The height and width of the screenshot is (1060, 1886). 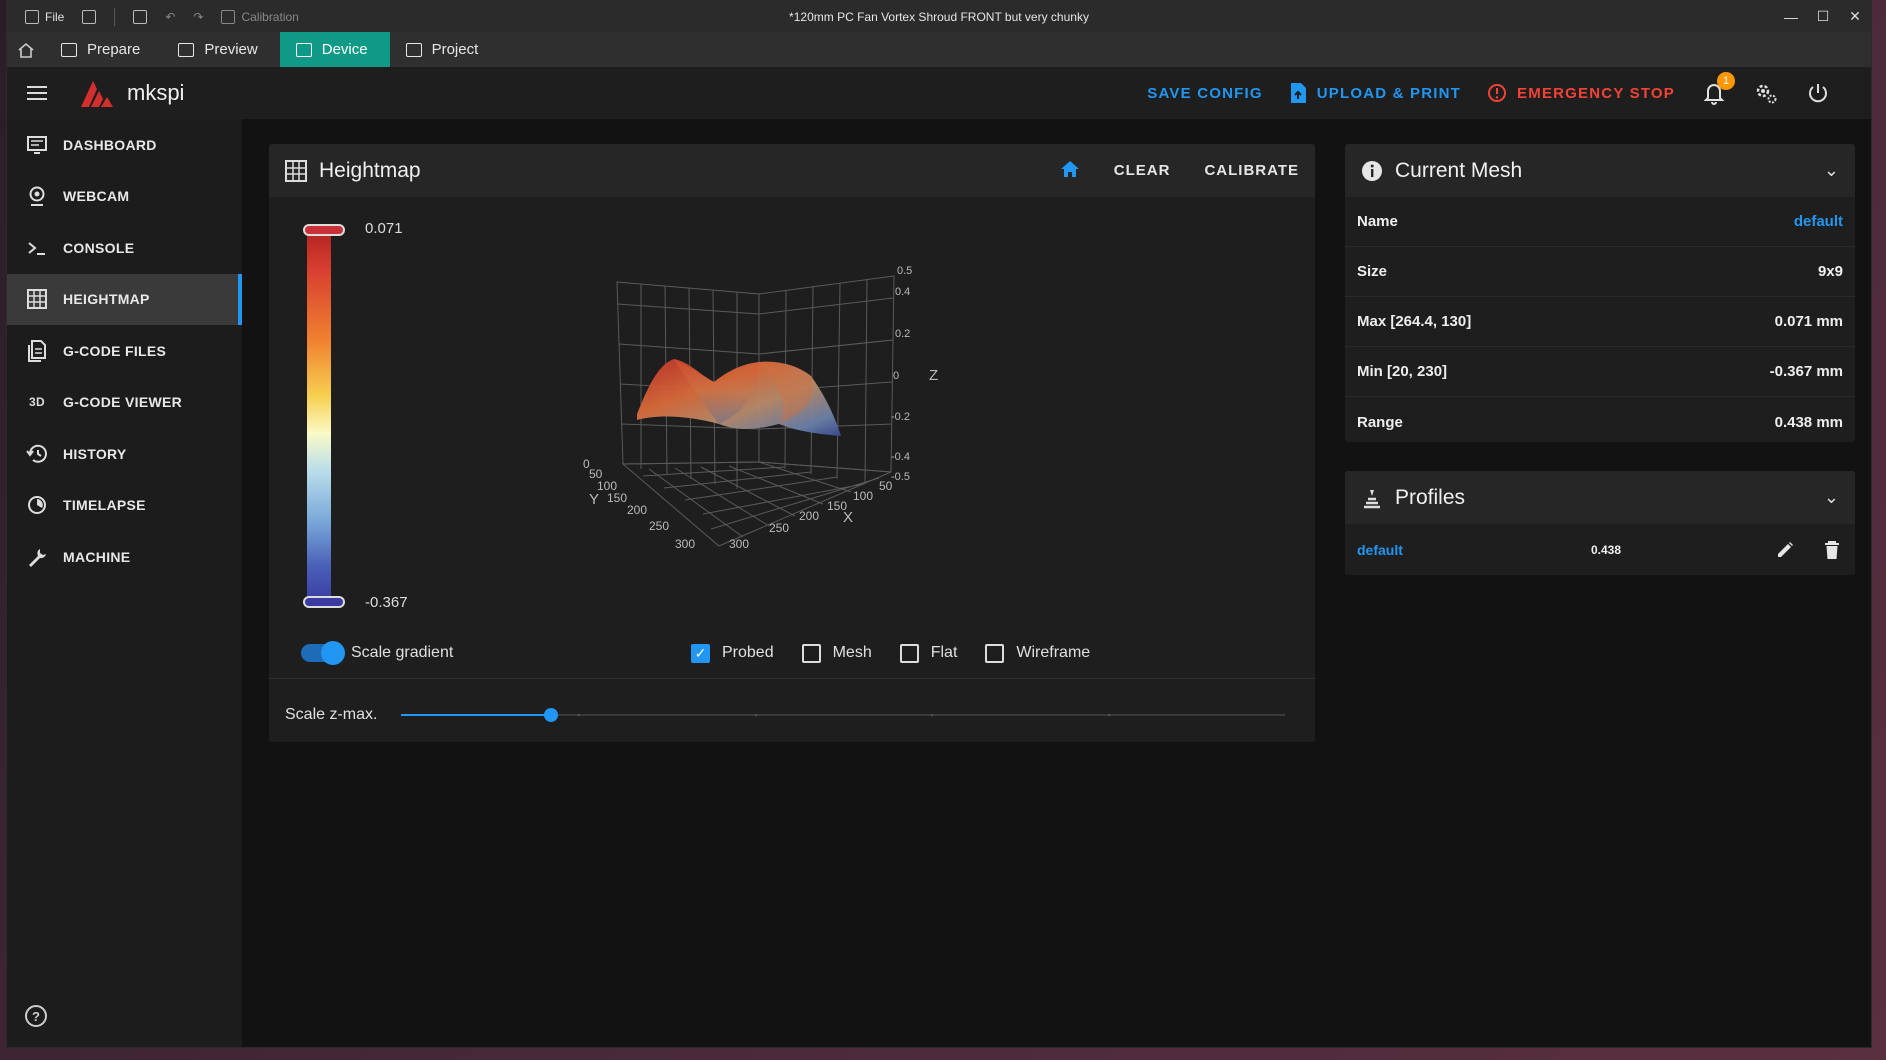 What do you see at coordinates (1606, 549) in the screenshot?
I see `profile-range-value: 0.438` at bounding box center [1606, 549].